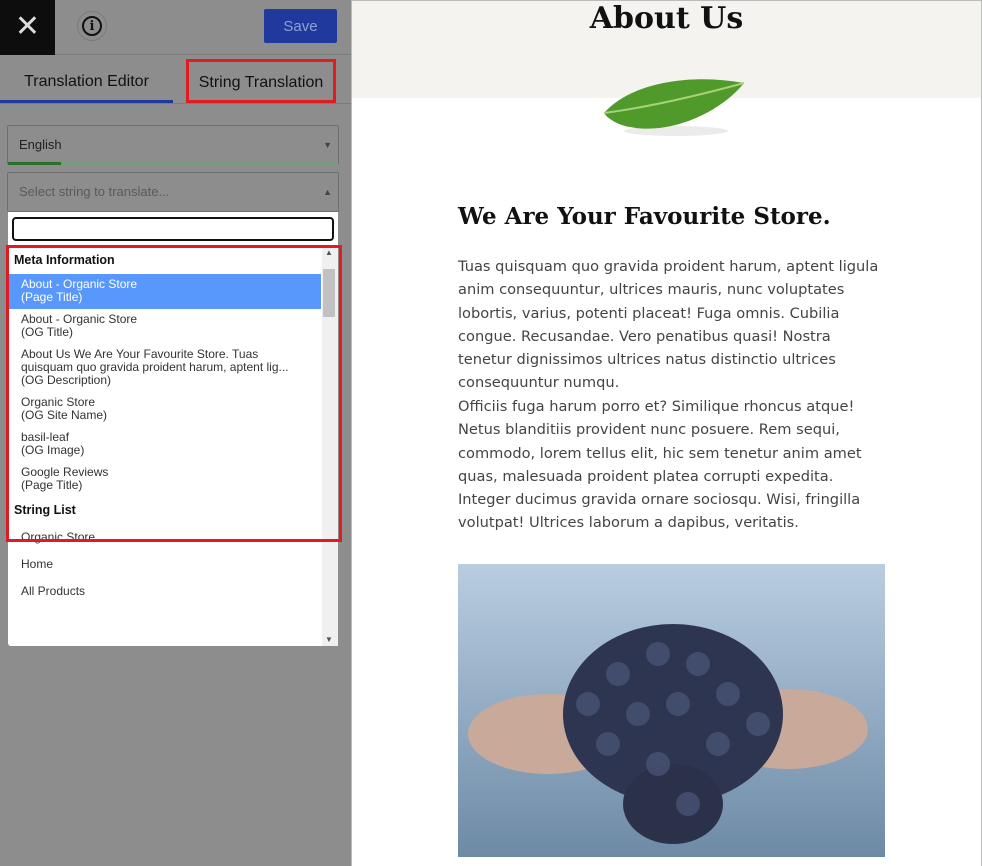 The image size is (982, 866). What do you see at coordinates (164, 409) in the screenshot?
I see `list-item: Organic Store (OG Site Name)` at bounding box center [164, 409].